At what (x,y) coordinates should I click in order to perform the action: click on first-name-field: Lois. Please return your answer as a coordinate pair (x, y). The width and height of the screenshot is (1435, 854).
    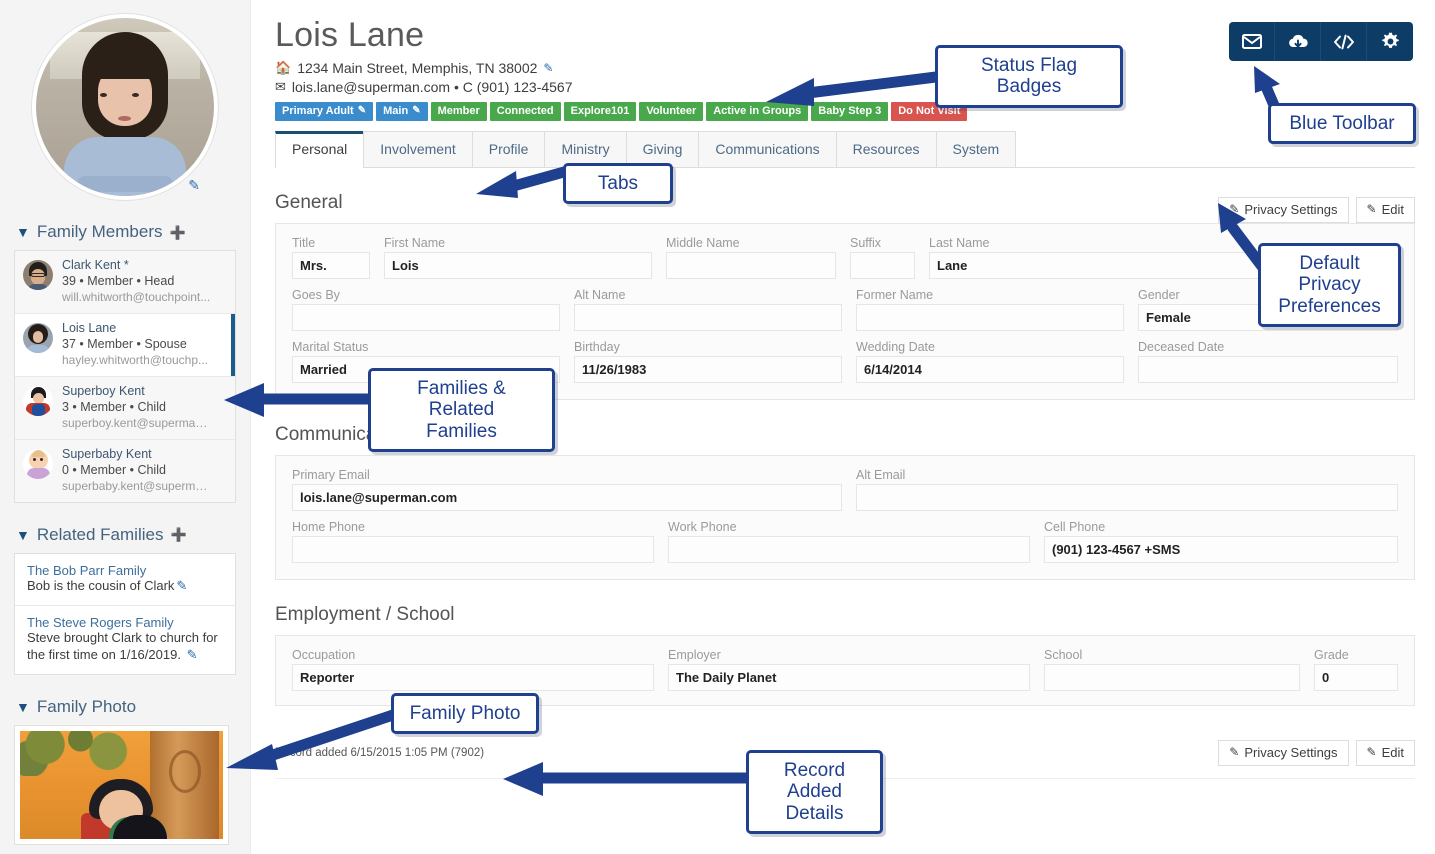
    Looking at the image, I should click on (518, 265).